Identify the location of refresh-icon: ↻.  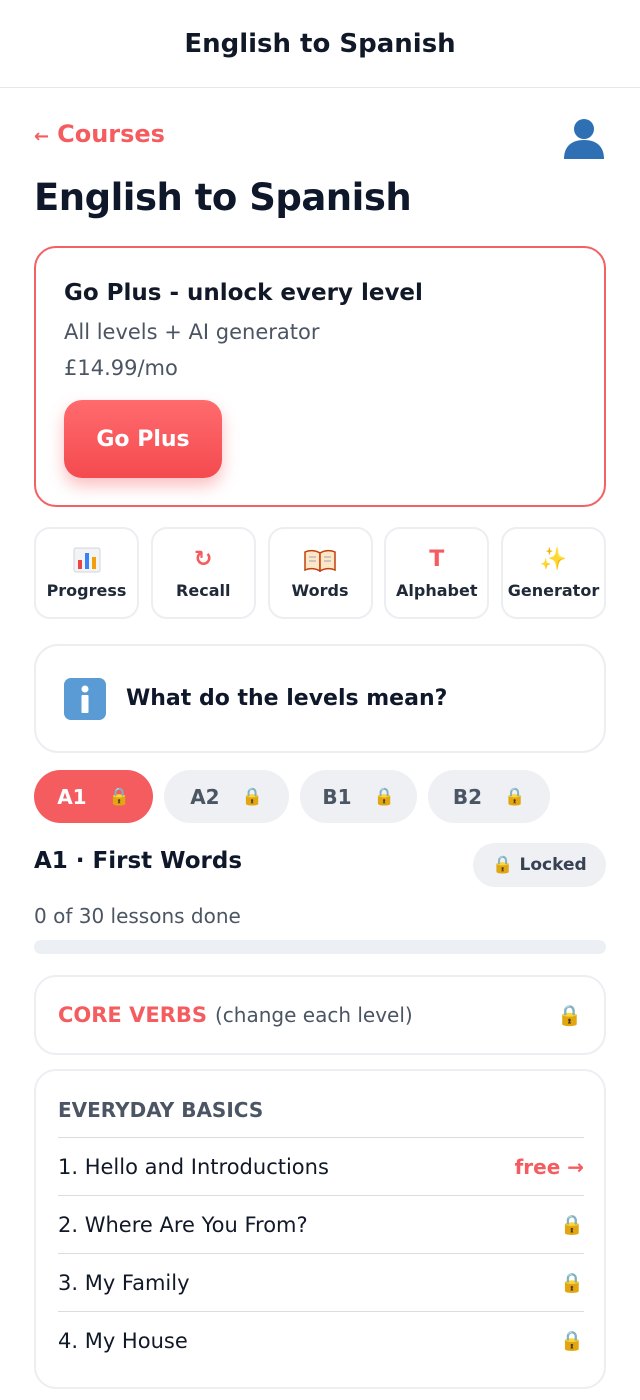
(203, 559).